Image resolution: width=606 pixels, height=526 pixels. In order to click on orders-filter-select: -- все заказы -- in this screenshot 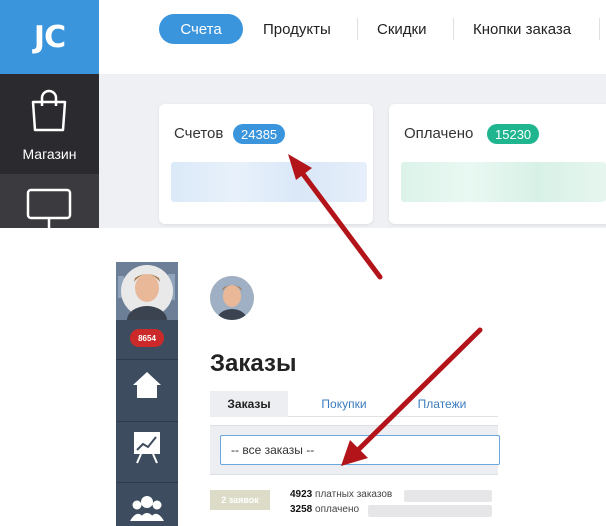, I will do `click(360, 450)`.